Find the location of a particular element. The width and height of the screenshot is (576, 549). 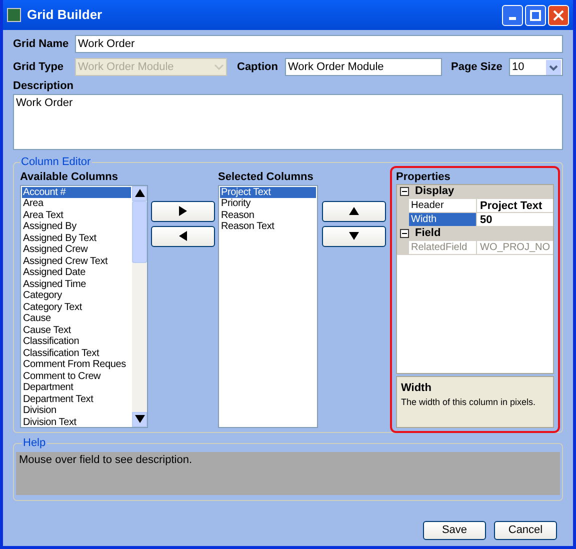

category-label: Display is located at coordinates (434, 192).